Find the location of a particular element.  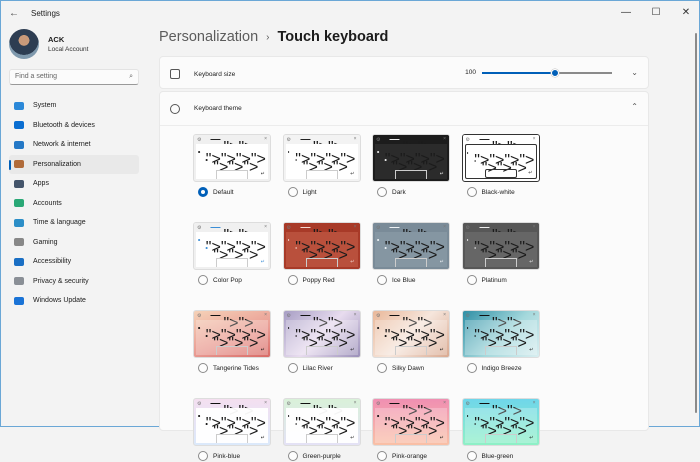

theme-option: ⚙ ">"> × ">">">"> ">">"> ↵ Indigo Breeze is located at coordinates (500, 342).